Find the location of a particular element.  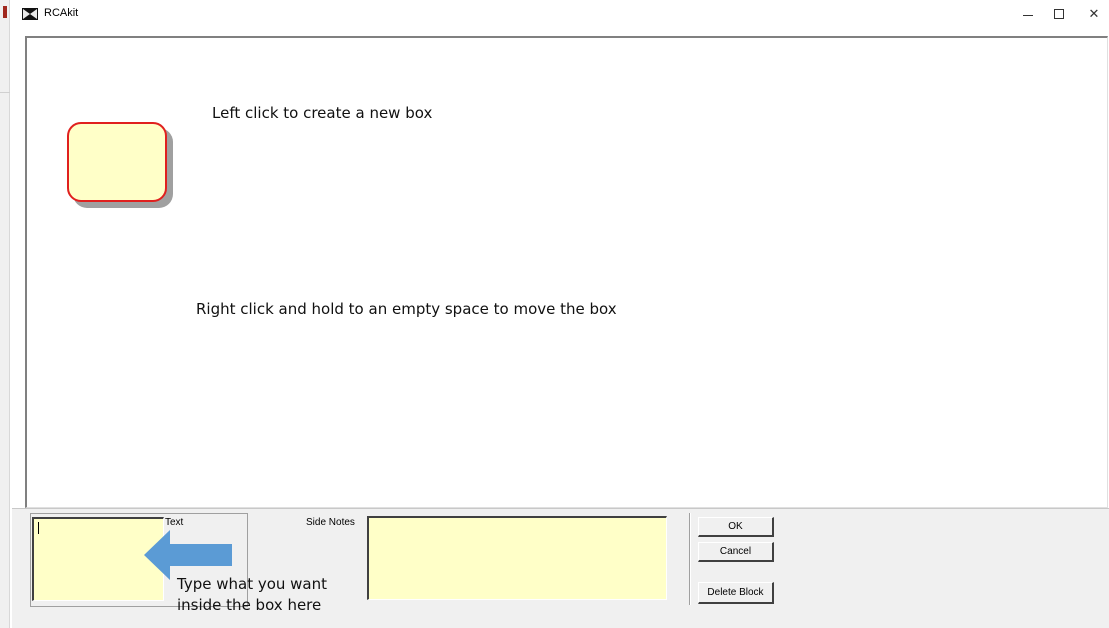

window-title: RCAkit is located at coordinates (61, 13).